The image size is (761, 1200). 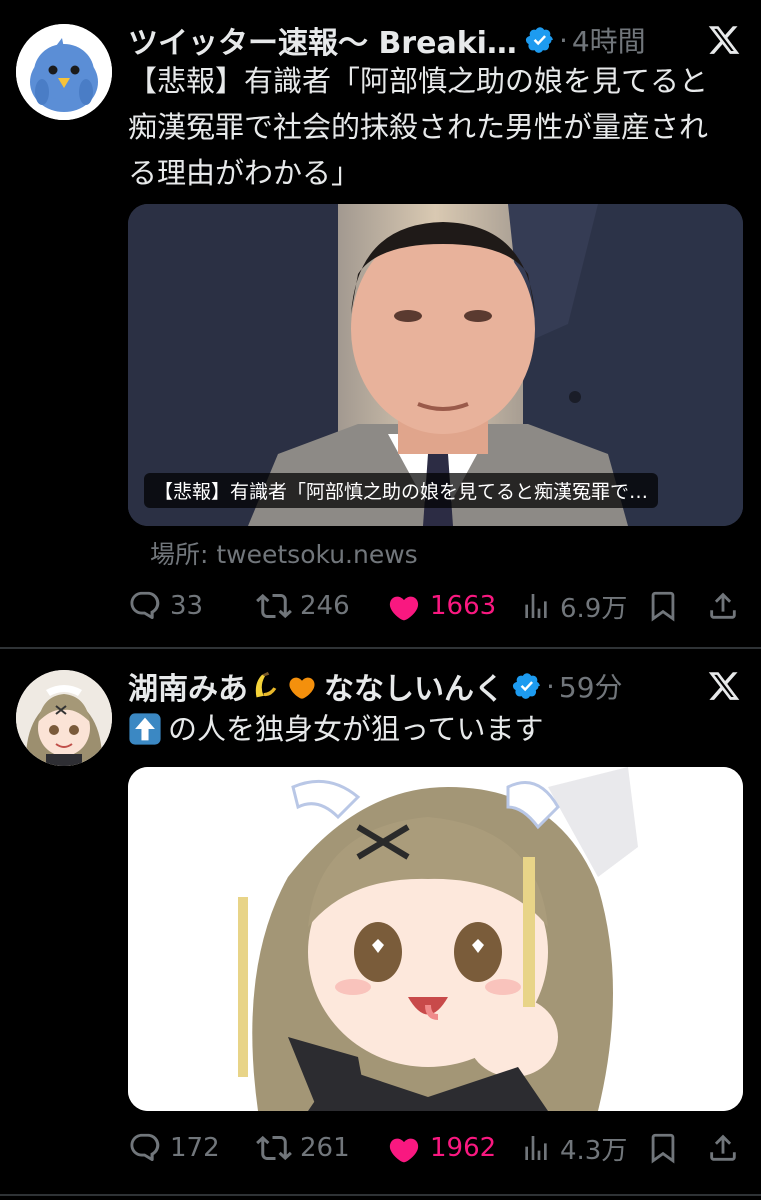 What do you see at coordinates (325, 606) in the screenshot?
I see `retweet-count: 246` at bounding box center [325, 606].